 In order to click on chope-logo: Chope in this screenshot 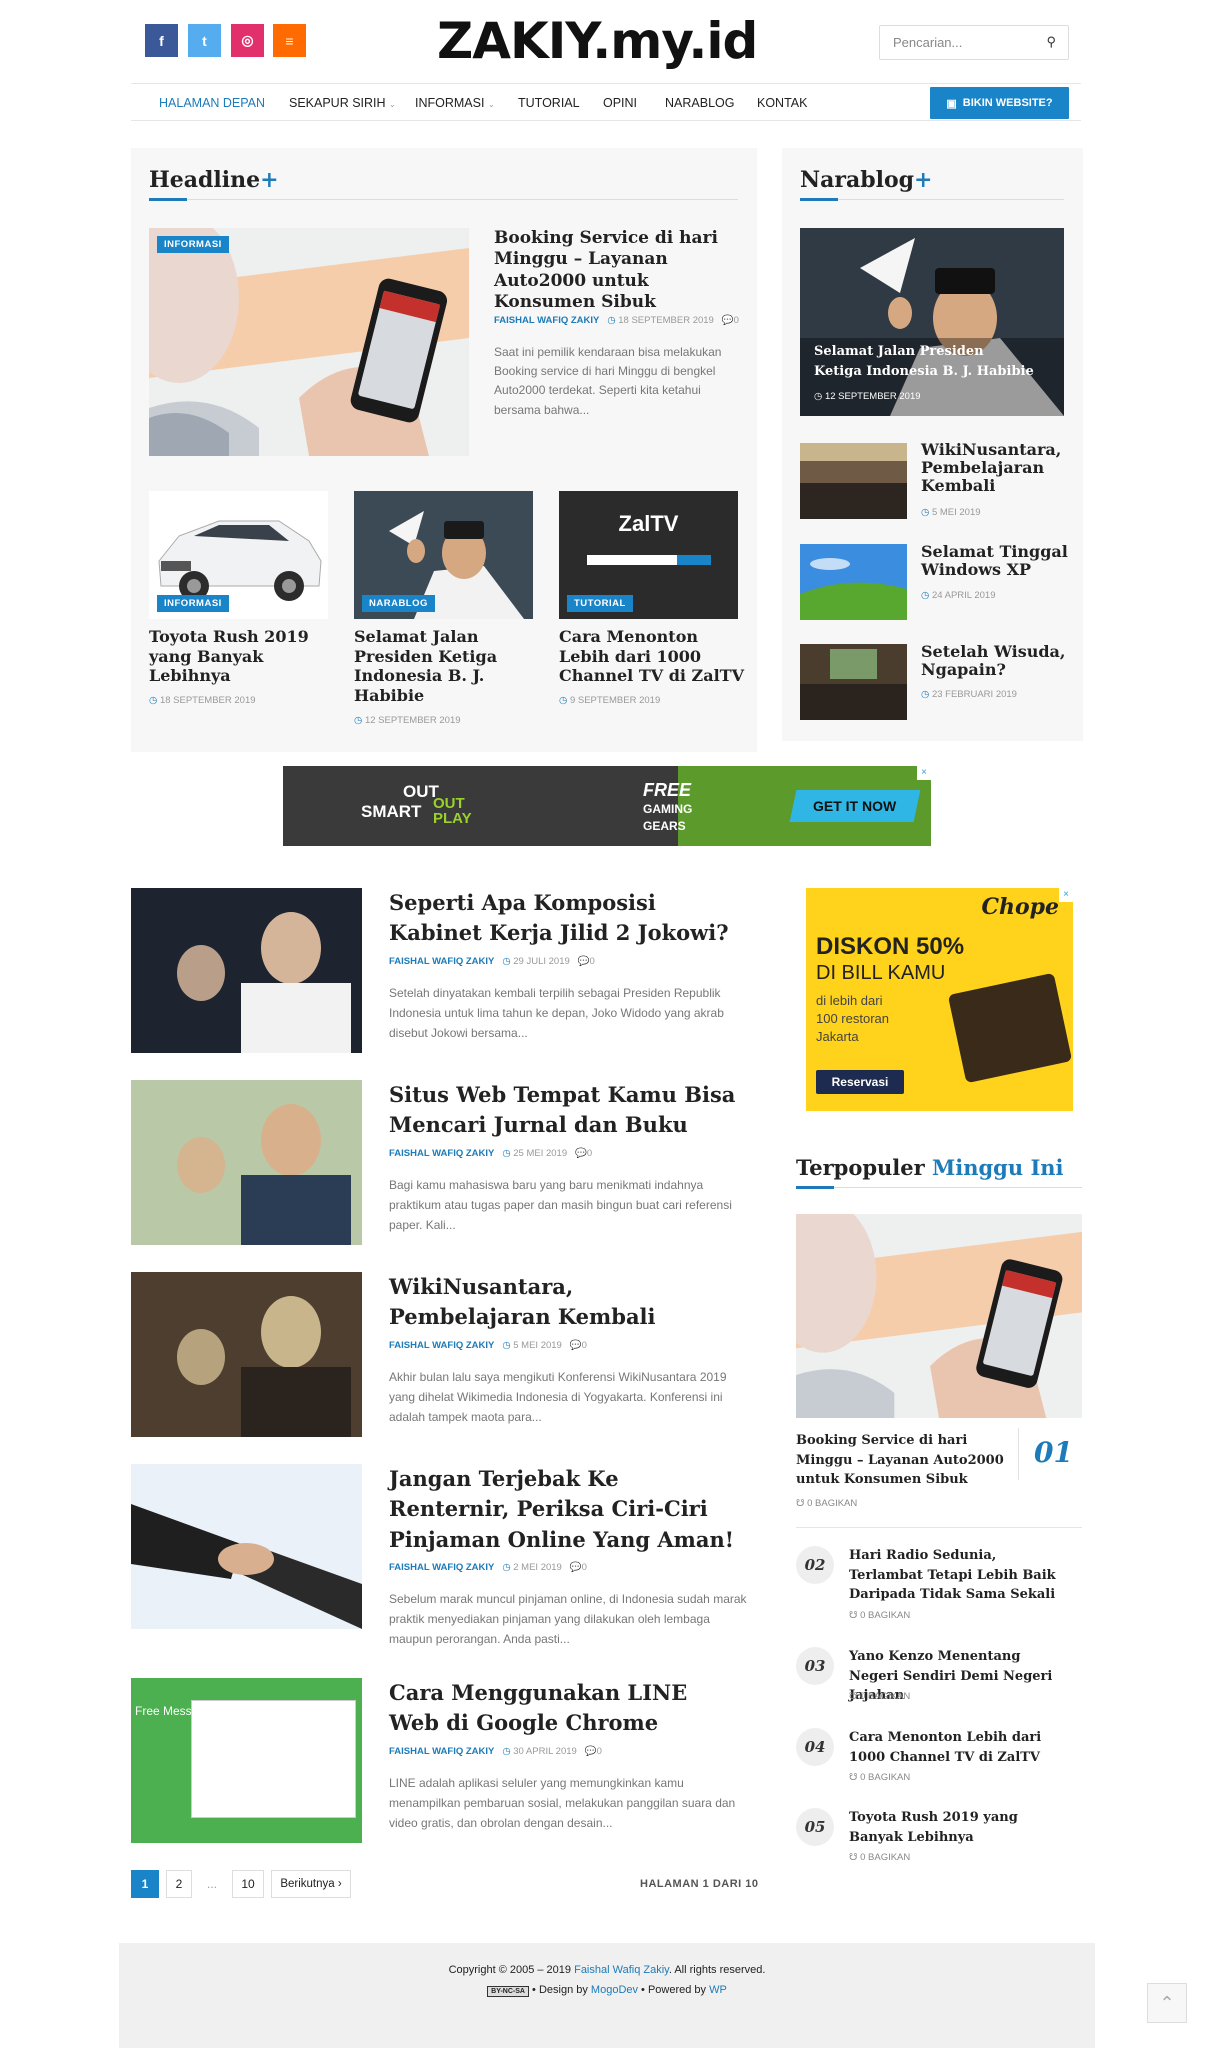, I will do `click(1020, 907)`.